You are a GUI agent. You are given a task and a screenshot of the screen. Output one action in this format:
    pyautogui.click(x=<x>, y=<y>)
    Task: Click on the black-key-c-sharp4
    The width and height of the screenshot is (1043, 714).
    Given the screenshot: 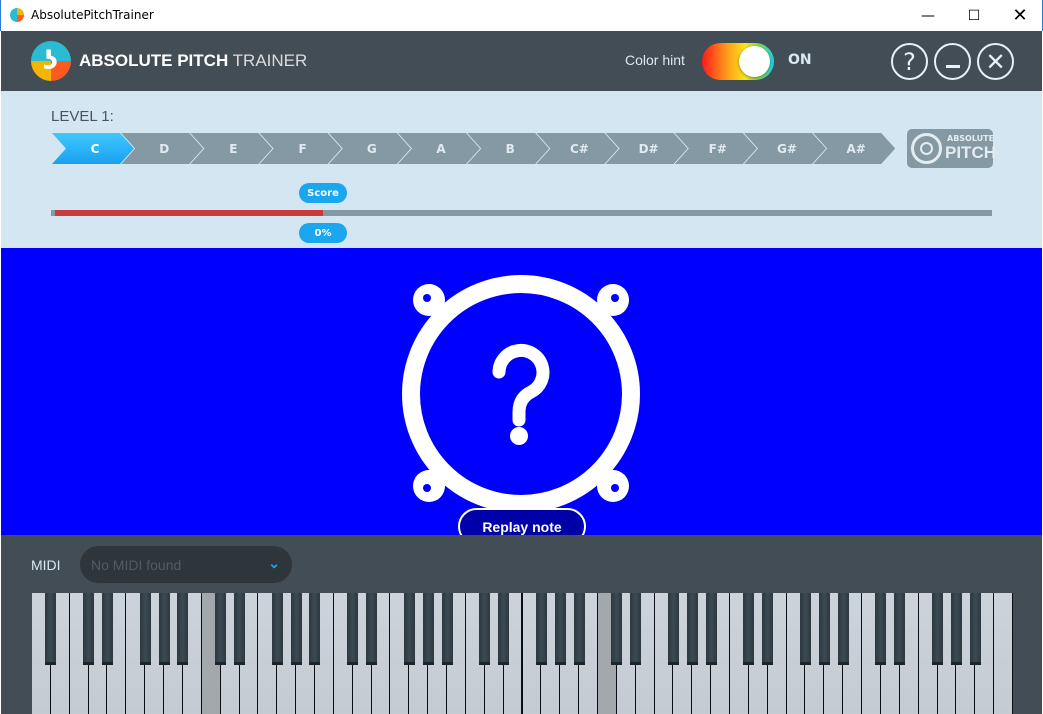 What is the action you would take?
    pyautogui.click(x=485, y=629)
    